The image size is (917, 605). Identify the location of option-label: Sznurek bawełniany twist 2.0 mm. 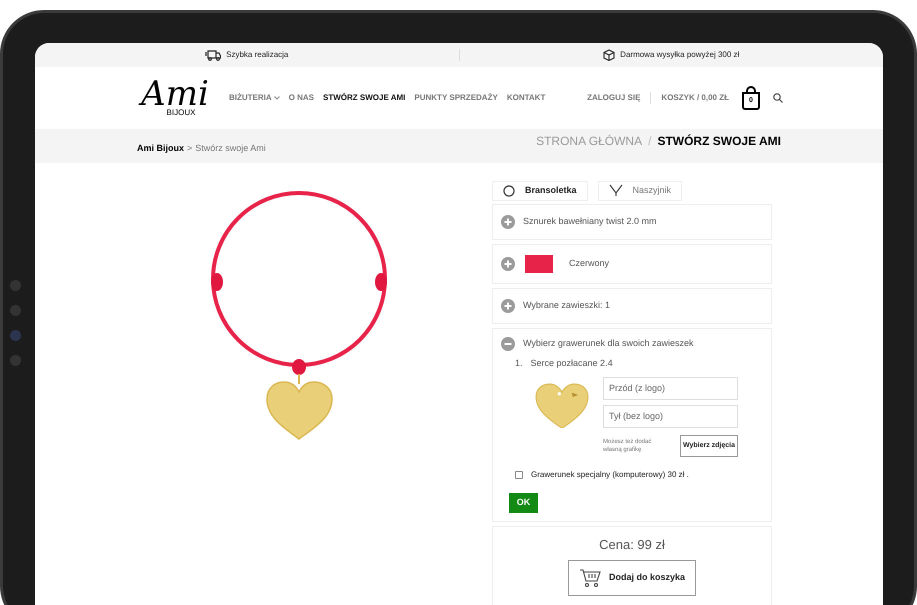
(590, 221).